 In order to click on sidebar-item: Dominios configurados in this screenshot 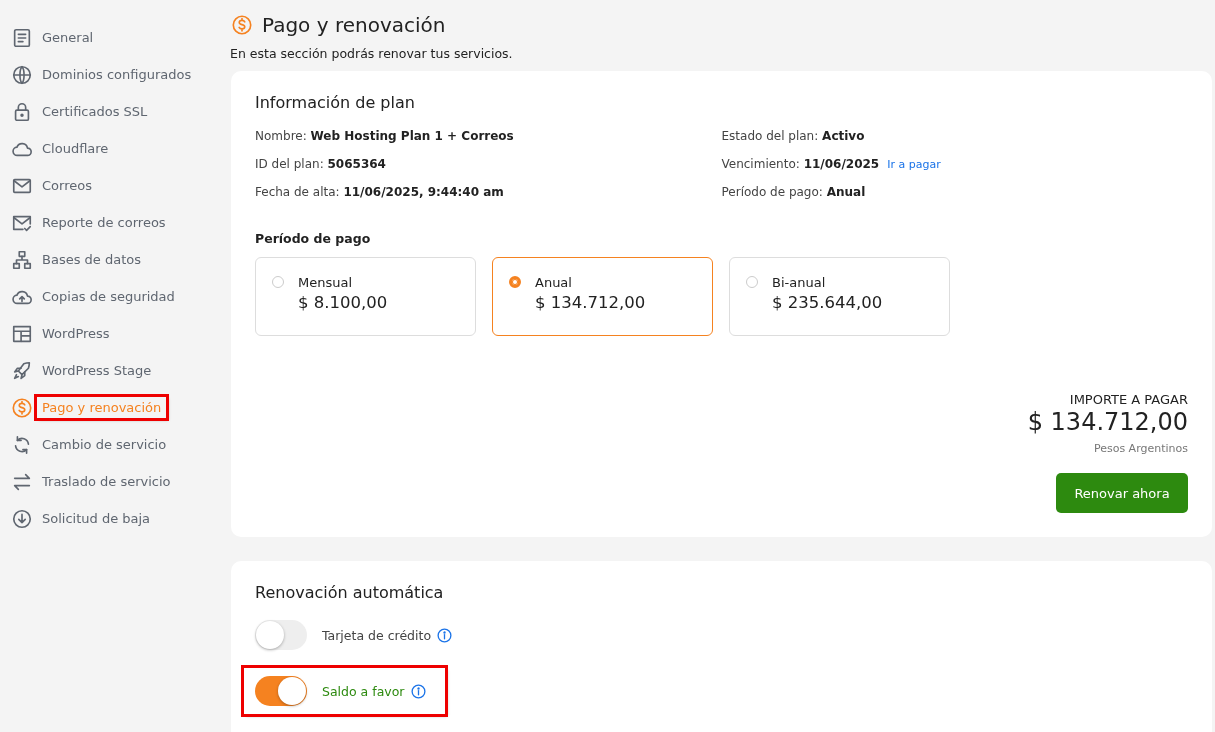, I will do `click(107, 74)`.